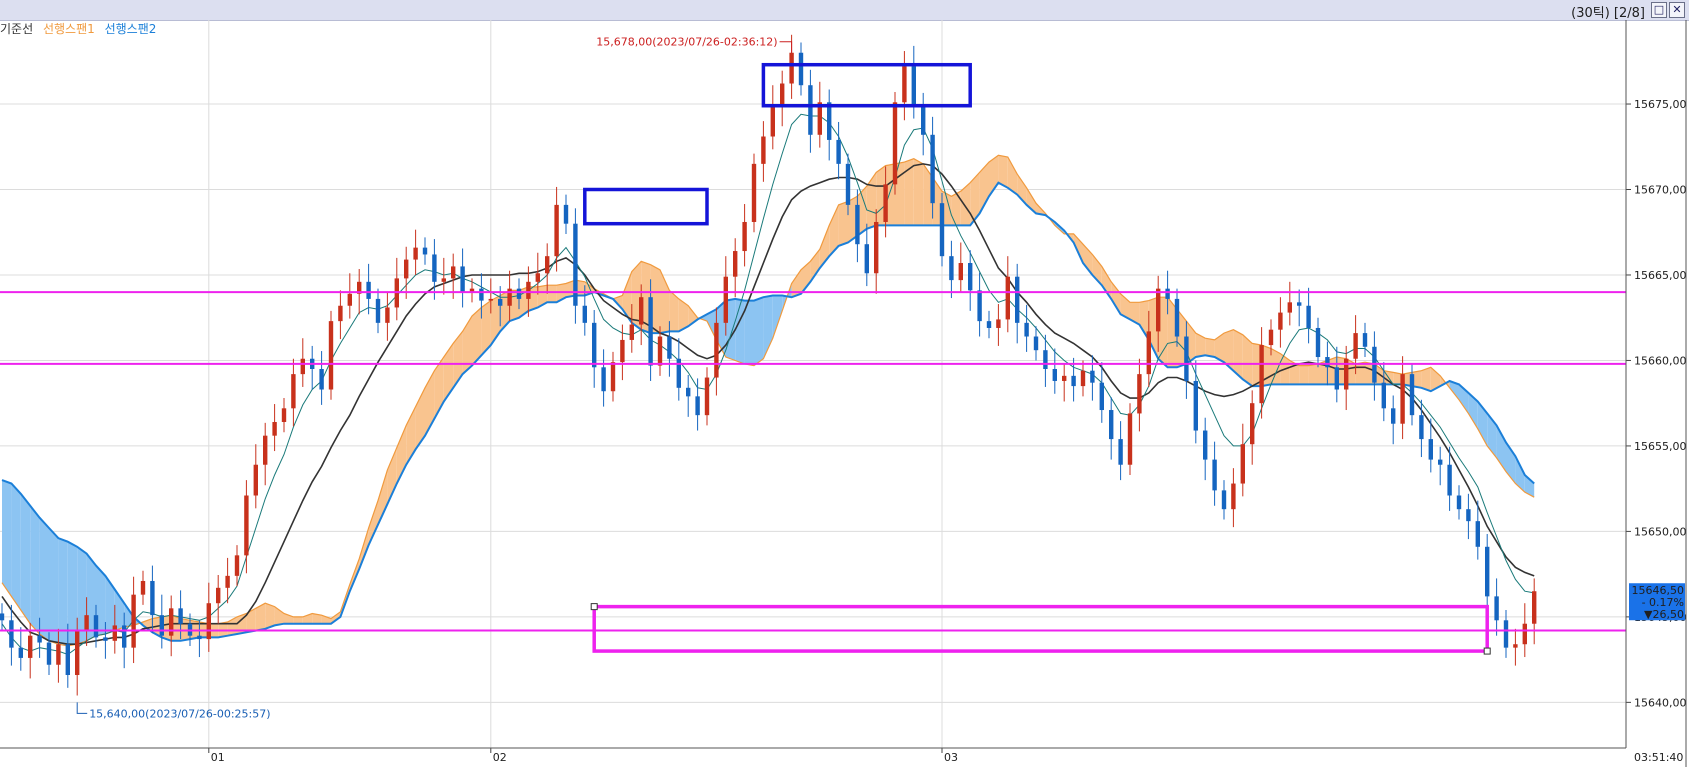 Image resolution: width=1689 pixels, height=767 pixels. Describe the element at coordinates (1660, 446) in the screenshot. I see `y-tick-label: 15655,00` at that location.